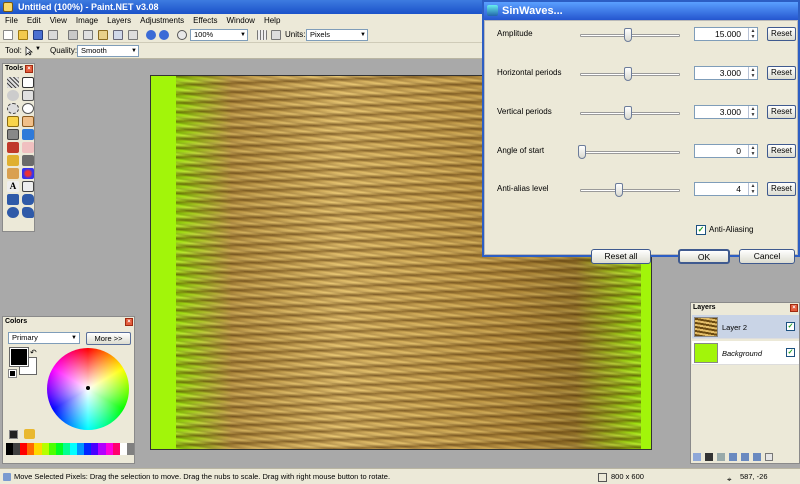 The image size is (800, 484). Describe the element at coordinates (13, 199) in the screenshot. I see `rectangle-tool-icon` at that location.